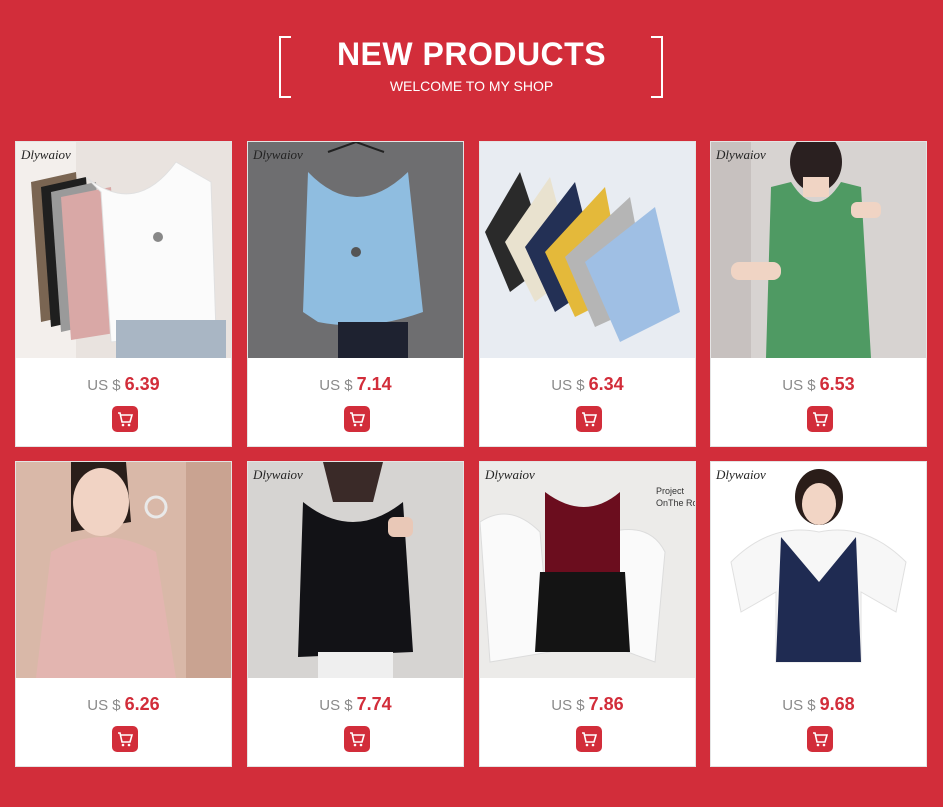  I want to click on price-value: 7.14, so click(374, 384).